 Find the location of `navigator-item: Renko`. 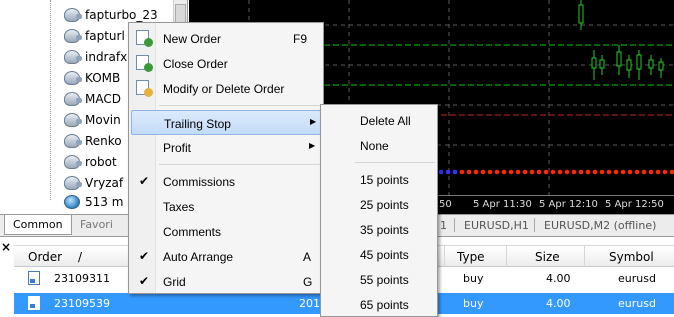

navigator-item: Renko is located at coordinates (93, 141).